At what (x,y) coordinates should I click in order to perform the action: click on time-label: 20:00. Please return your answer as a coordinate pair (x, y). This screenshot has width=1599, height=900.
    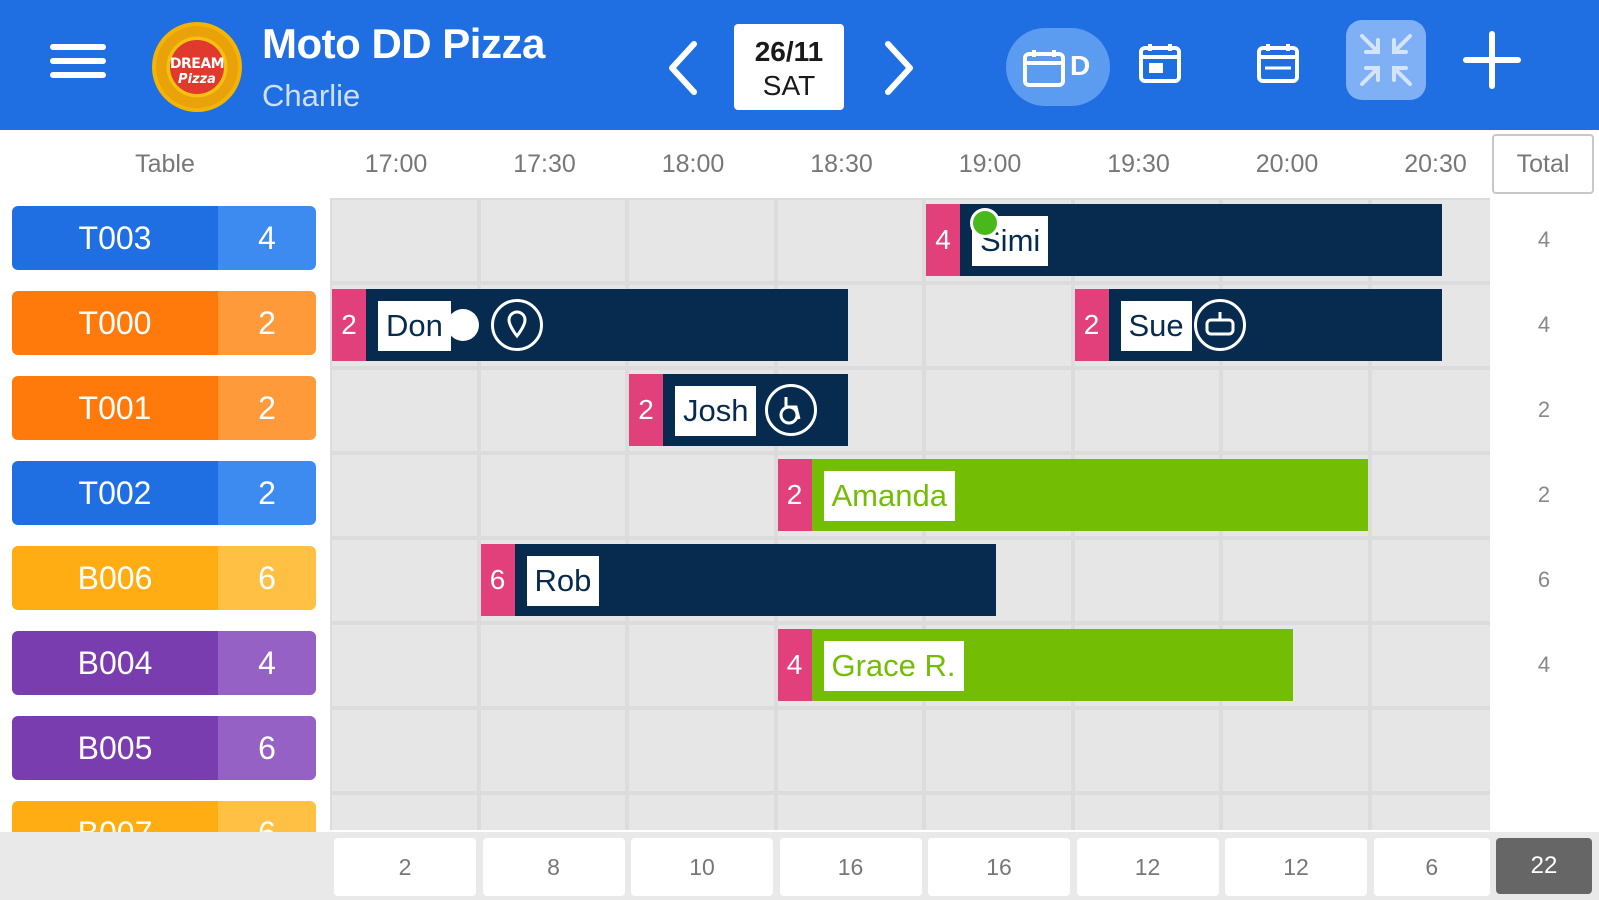
    Looking at the image, I should click on (1287, 164).